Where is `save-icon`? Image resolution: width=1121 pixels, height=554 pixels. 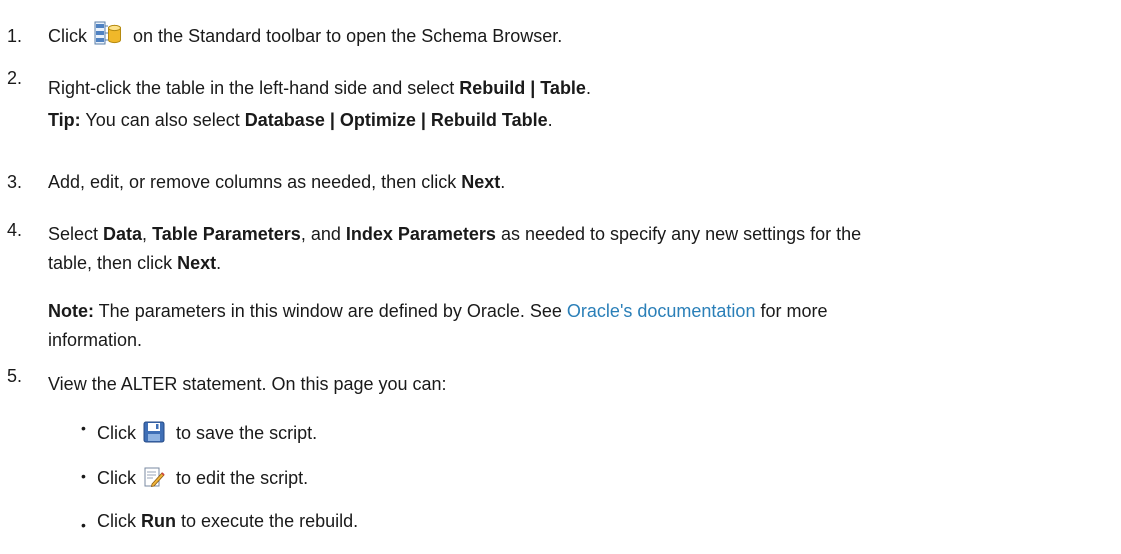
save-icon is located at coordinates (154, 435).